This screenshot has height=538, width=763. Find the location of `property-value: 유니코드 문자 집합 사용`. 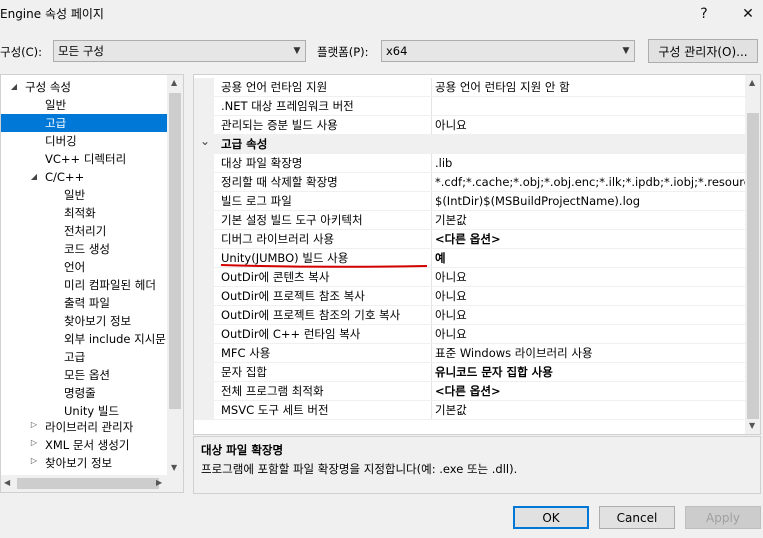

property-value: 유니코드 문자 집합 사용 is located at coordinates (590, 372).